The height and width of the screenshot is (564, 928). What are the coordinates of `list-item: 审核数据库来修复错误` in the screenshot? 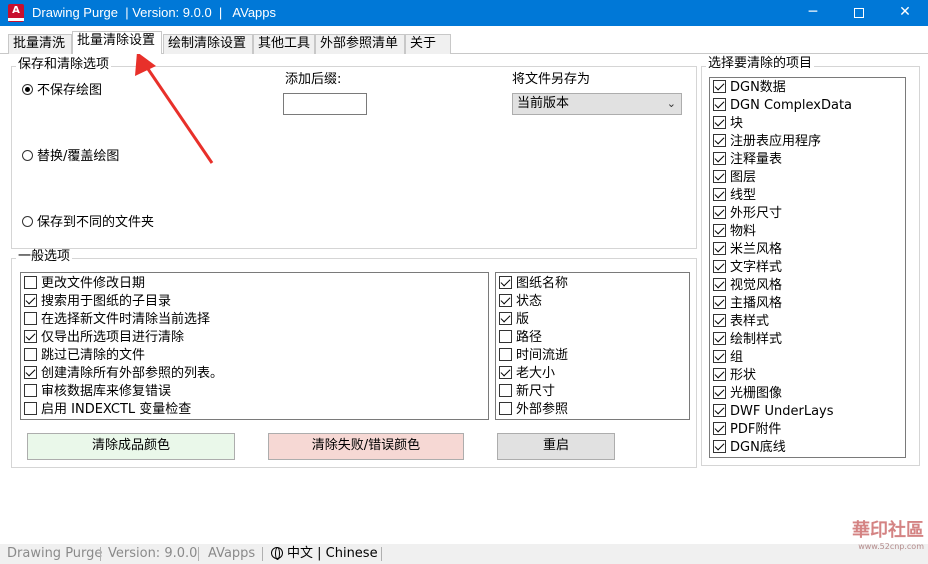 It's located at (97, 392).